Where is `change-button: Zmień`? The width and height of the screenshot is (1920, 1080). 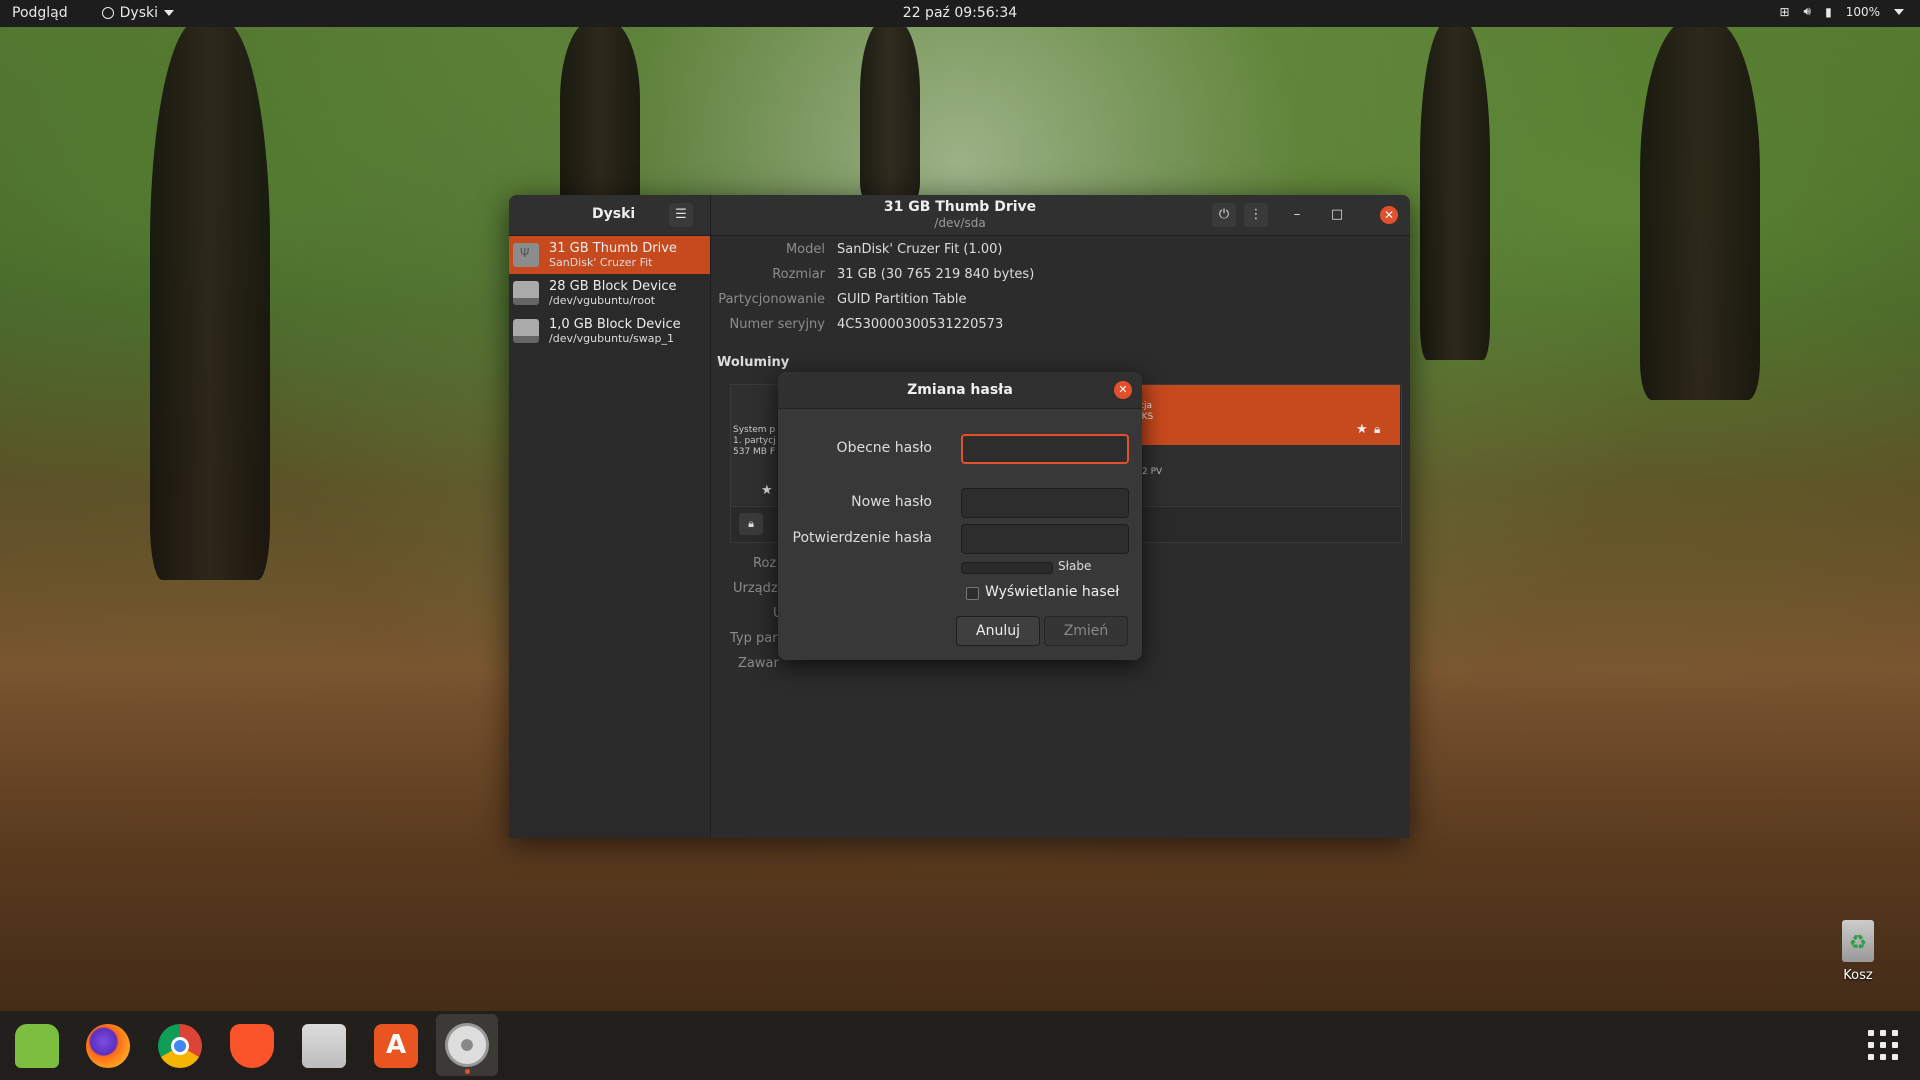
change-button: Zmień is located at coordinates (1086, 631).